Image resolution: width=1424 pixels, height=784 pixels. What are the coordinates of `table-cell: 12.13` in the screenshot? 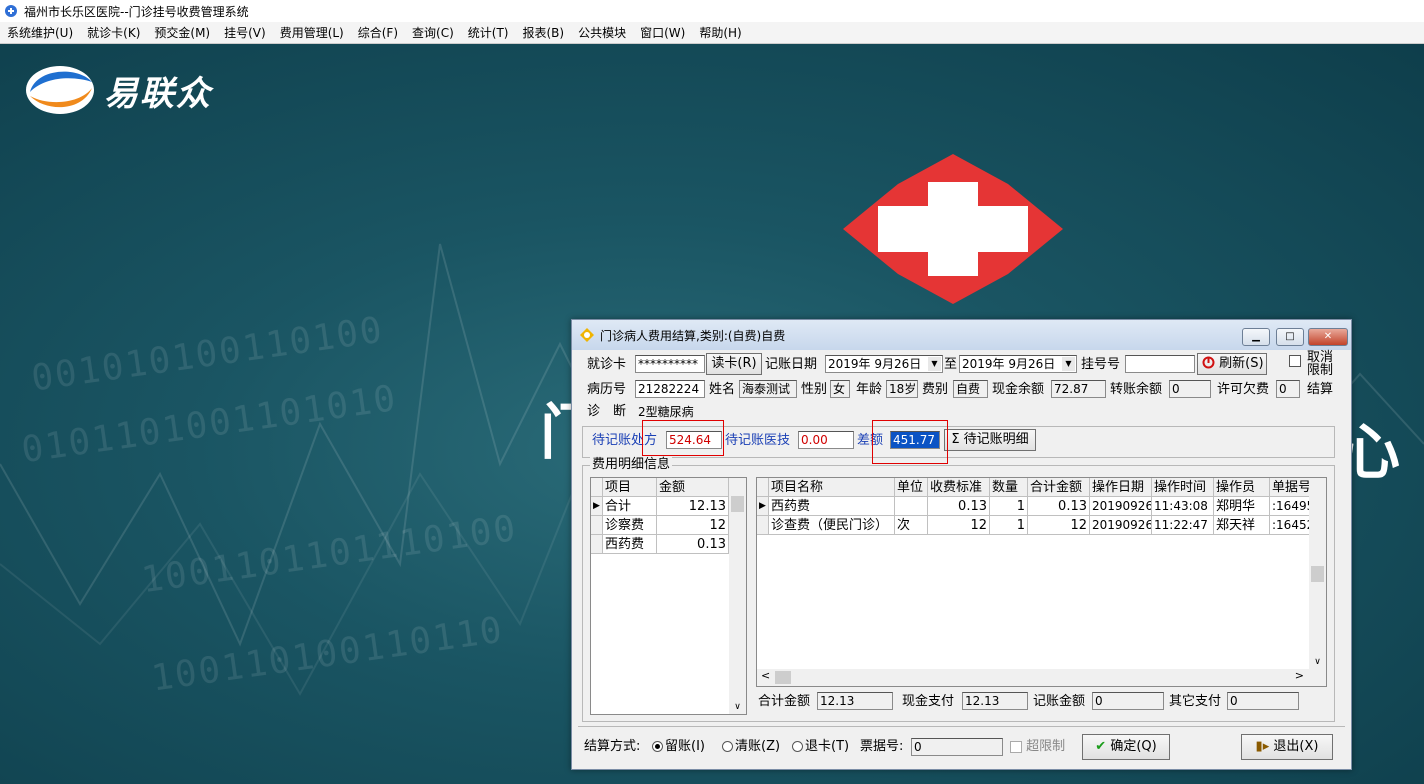 It's located at (693, 506).